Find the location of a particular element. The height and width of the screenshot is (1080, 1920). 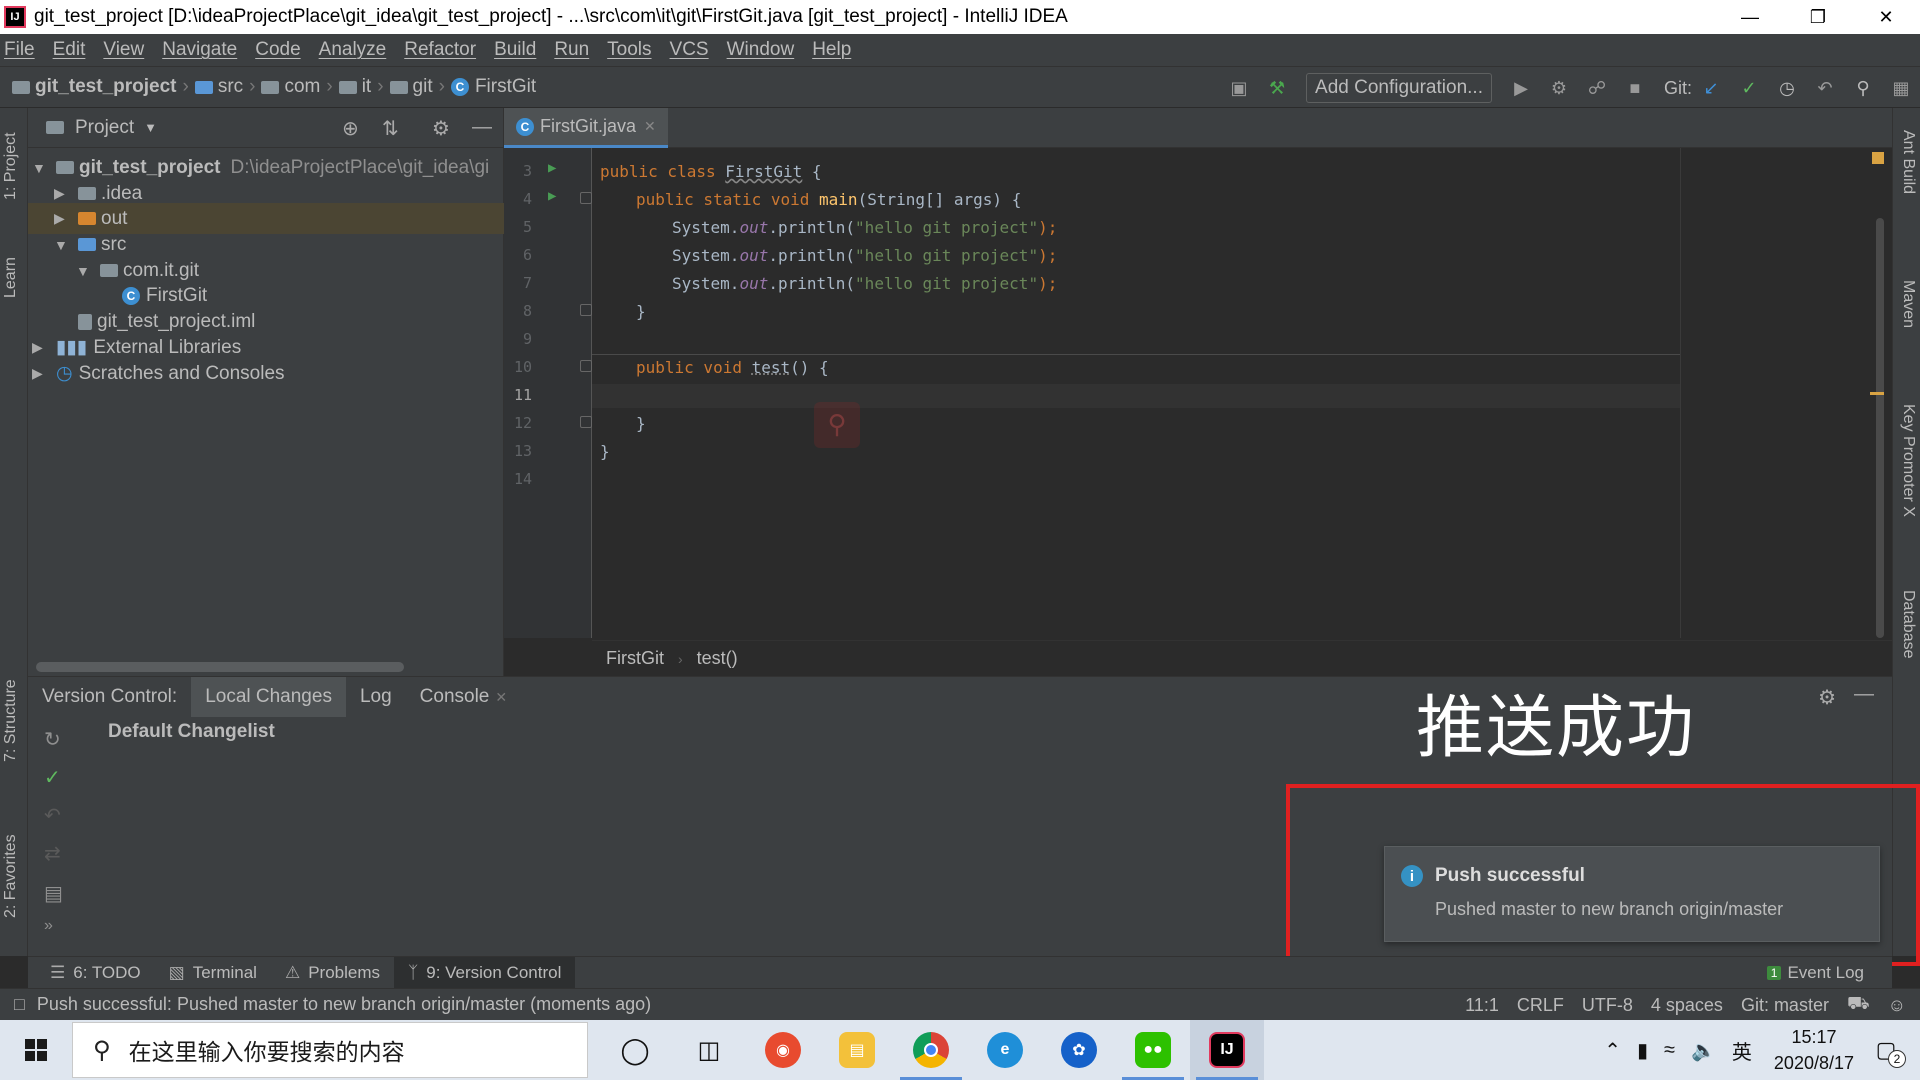

more-actions-icon: » is located at coordinates (48, 926).